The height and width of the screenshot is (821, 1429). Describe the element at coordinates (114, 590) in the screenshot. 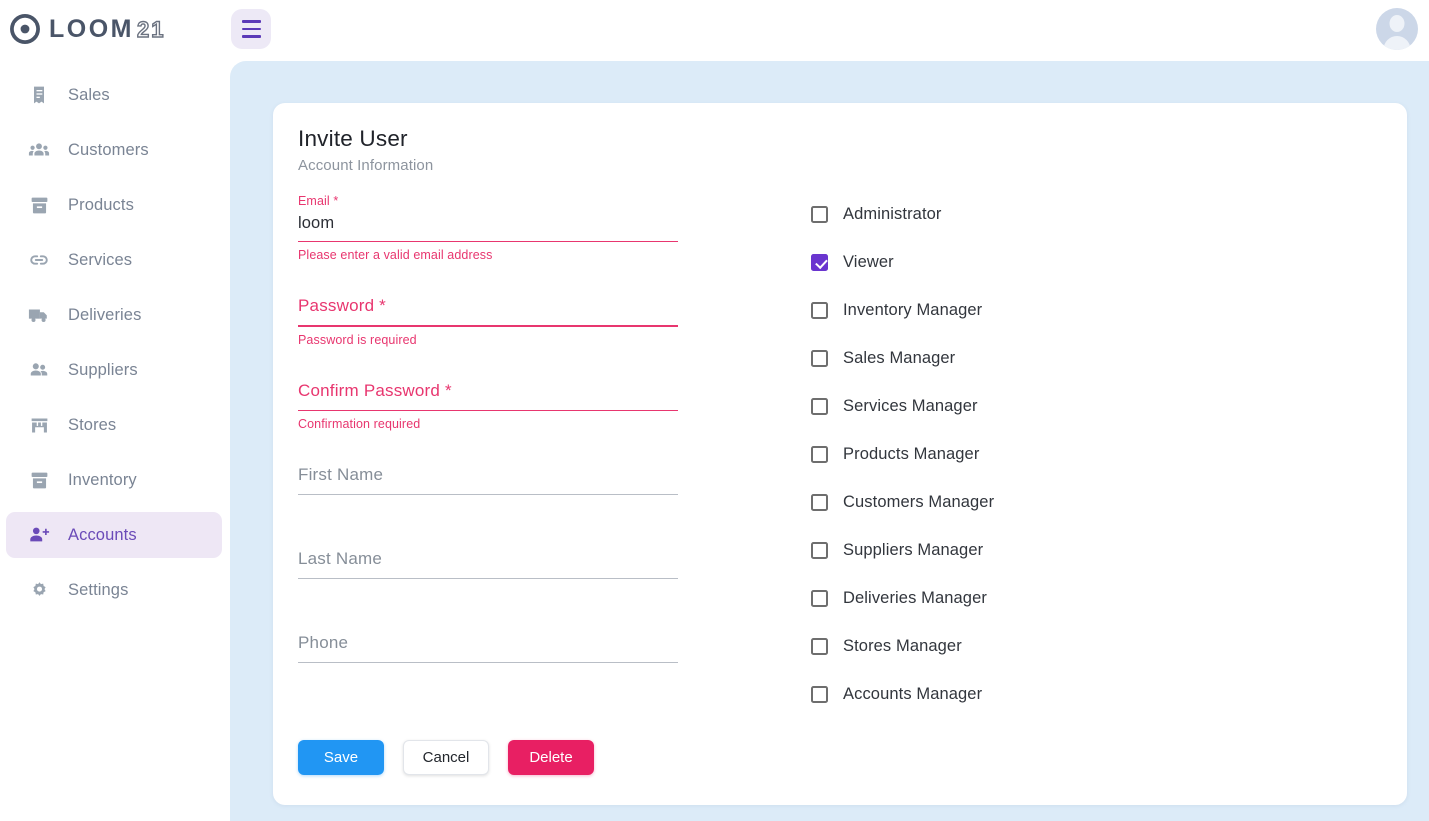

I see `sidebar-item-settings: Settings` at that location.